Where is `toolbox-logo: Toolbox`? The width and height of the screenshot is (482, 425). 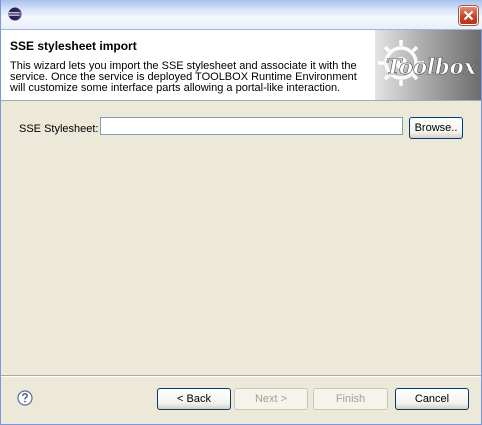 toolbox-logo: Toolbox is located at coordinates (428, 65).